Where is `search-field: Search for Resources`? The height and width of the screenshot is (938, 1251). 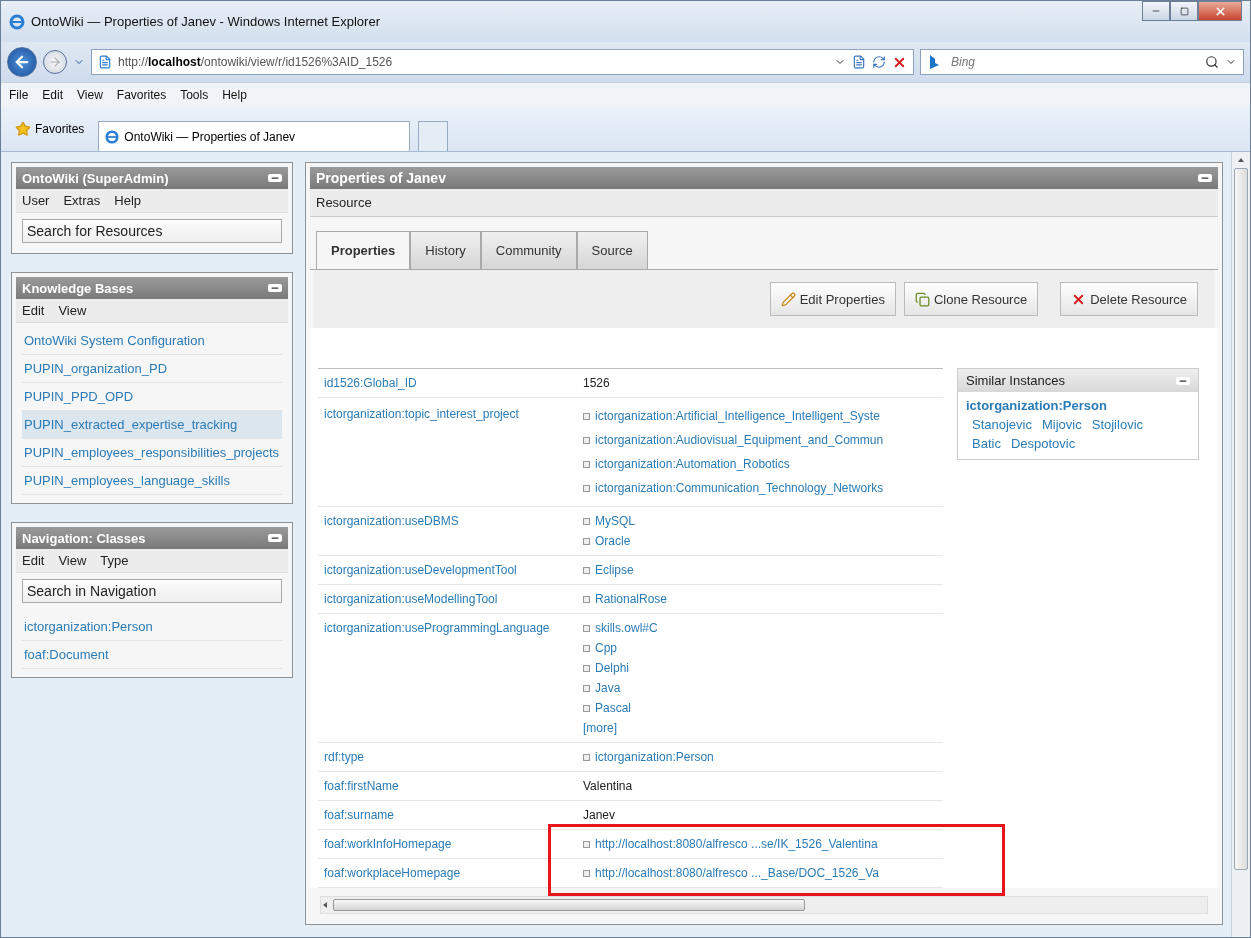
search-field: Search for Resources is located at coordinates (152, 231).